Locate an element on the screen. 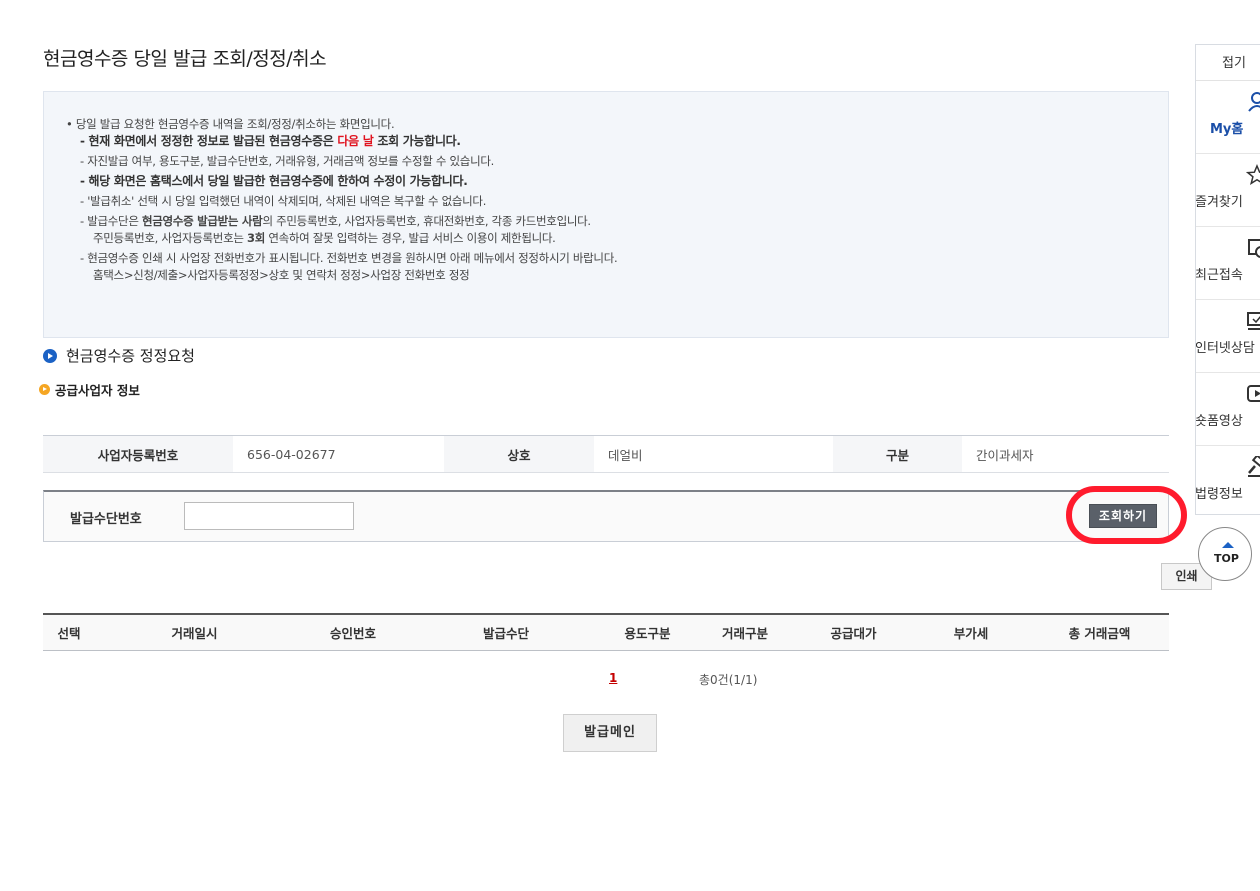 The image size is (1260, 891). taxpayer-type-value: 간이과세자 is located at coordinates (1005, 455).